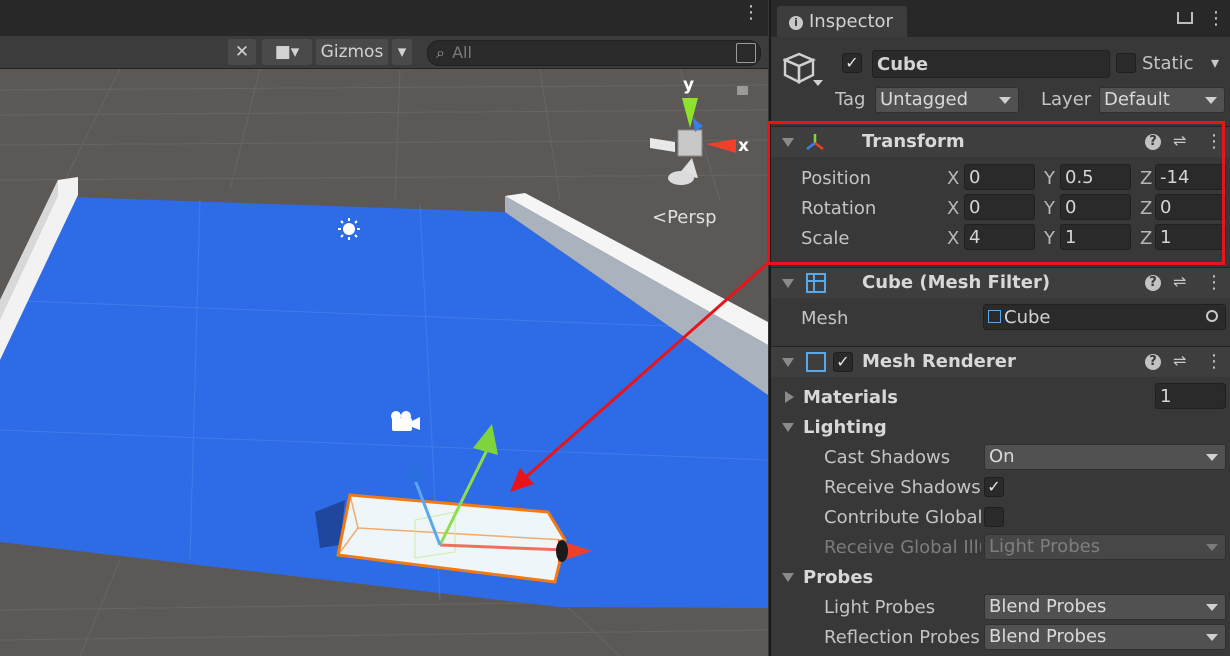 The width and height of the screenshot is (1230, 656). What do you see at coordinates (789, 397) in the screenshot?
I see `materials-foldout-icon` at bounding box center [789, 397].